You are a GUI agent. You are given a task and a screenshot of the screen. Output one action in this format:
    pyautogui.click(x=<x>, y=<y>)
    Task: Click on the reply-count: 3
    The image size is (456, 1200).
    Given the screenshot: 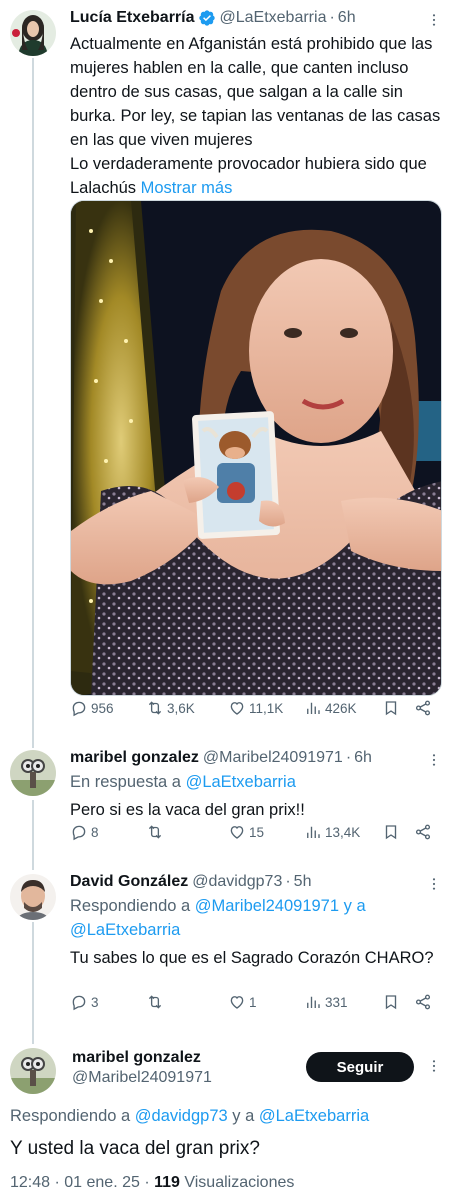 What is the action you would take?
    pyautogui.click(x=95, y=1002)
    